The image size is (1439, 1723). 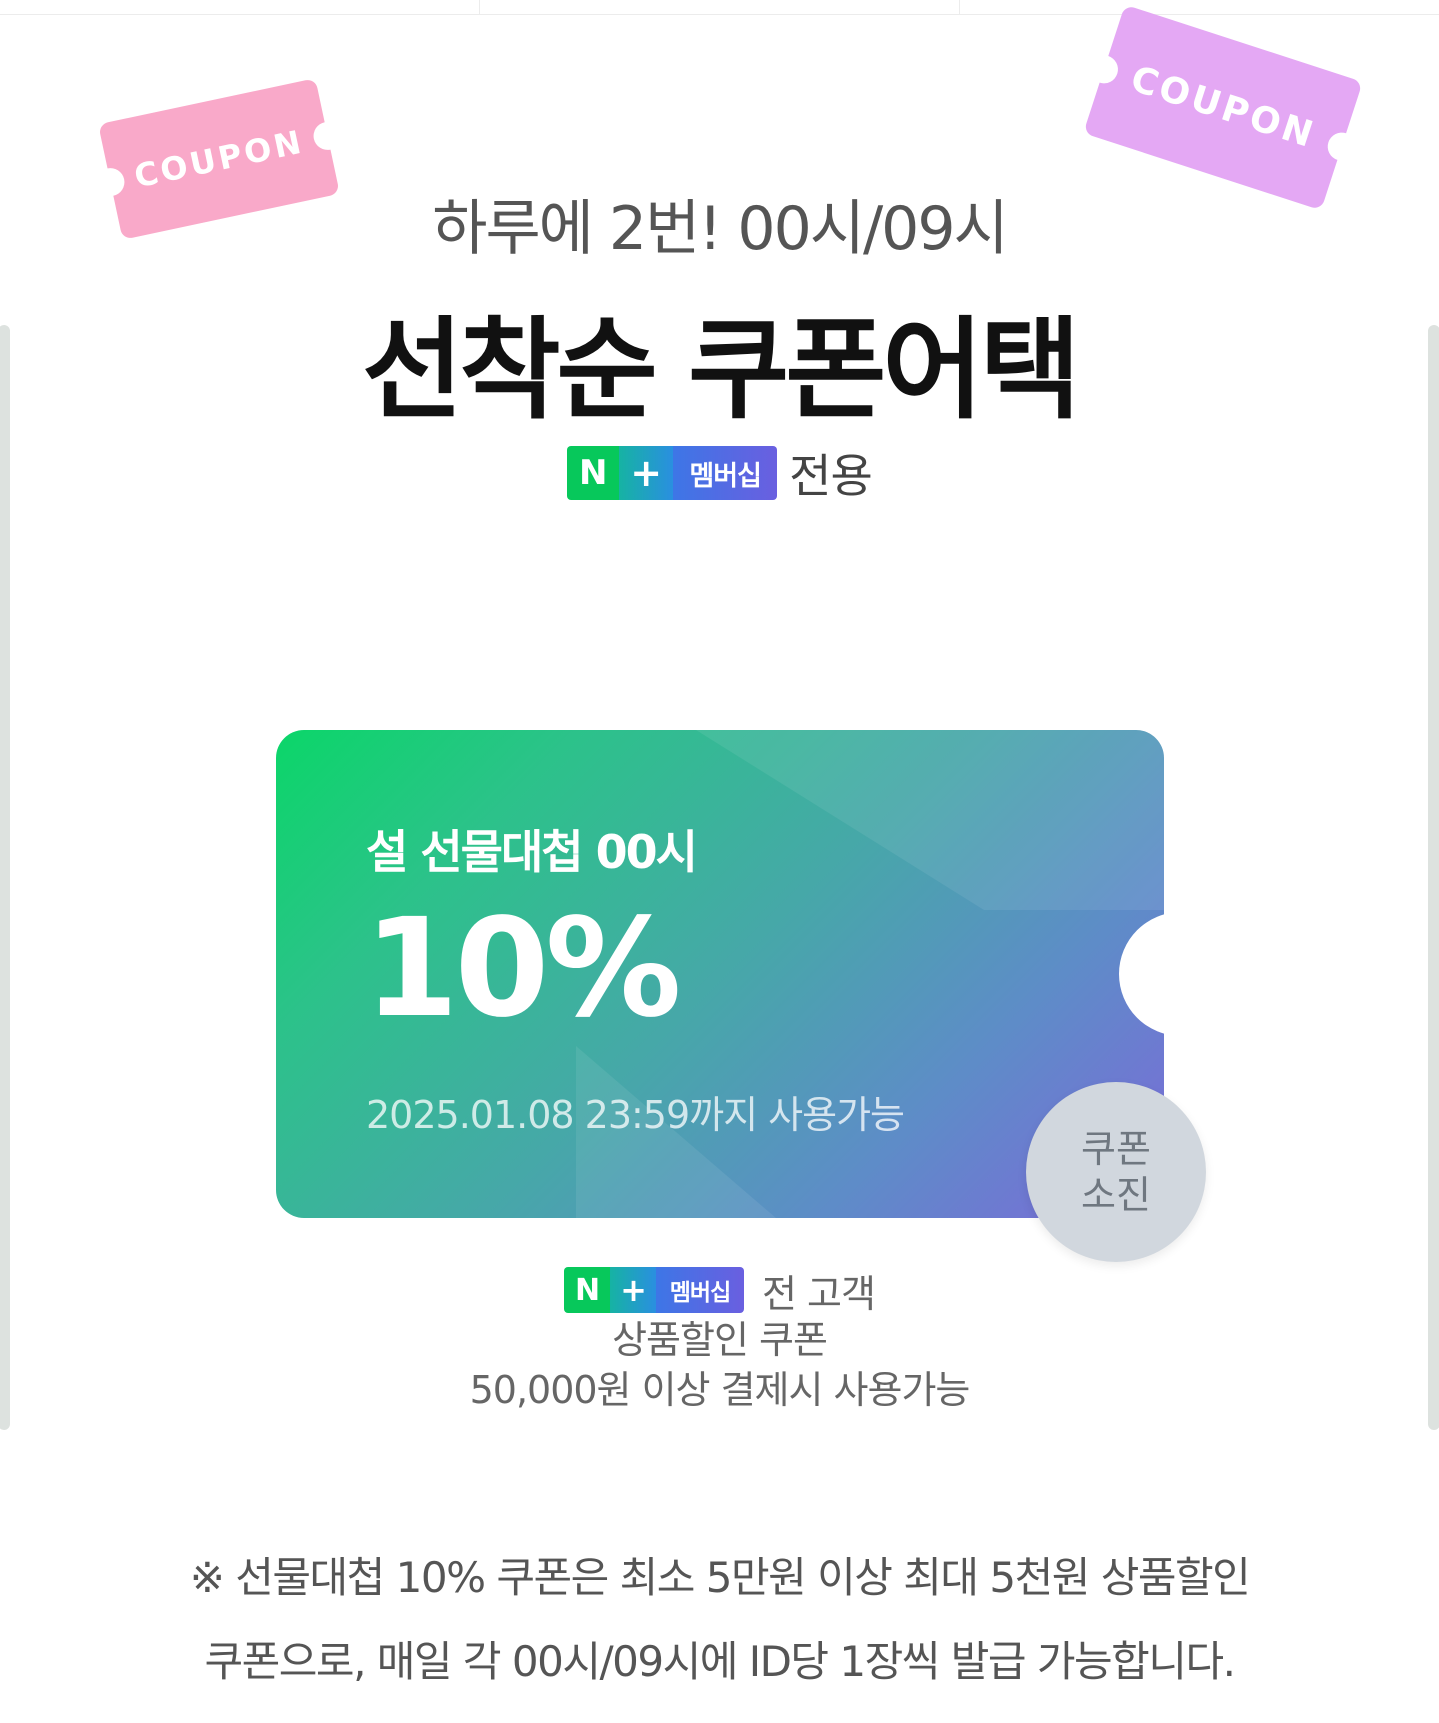 I want to click on coupon-discount-rate: 10%, so click(x=523, y=969).